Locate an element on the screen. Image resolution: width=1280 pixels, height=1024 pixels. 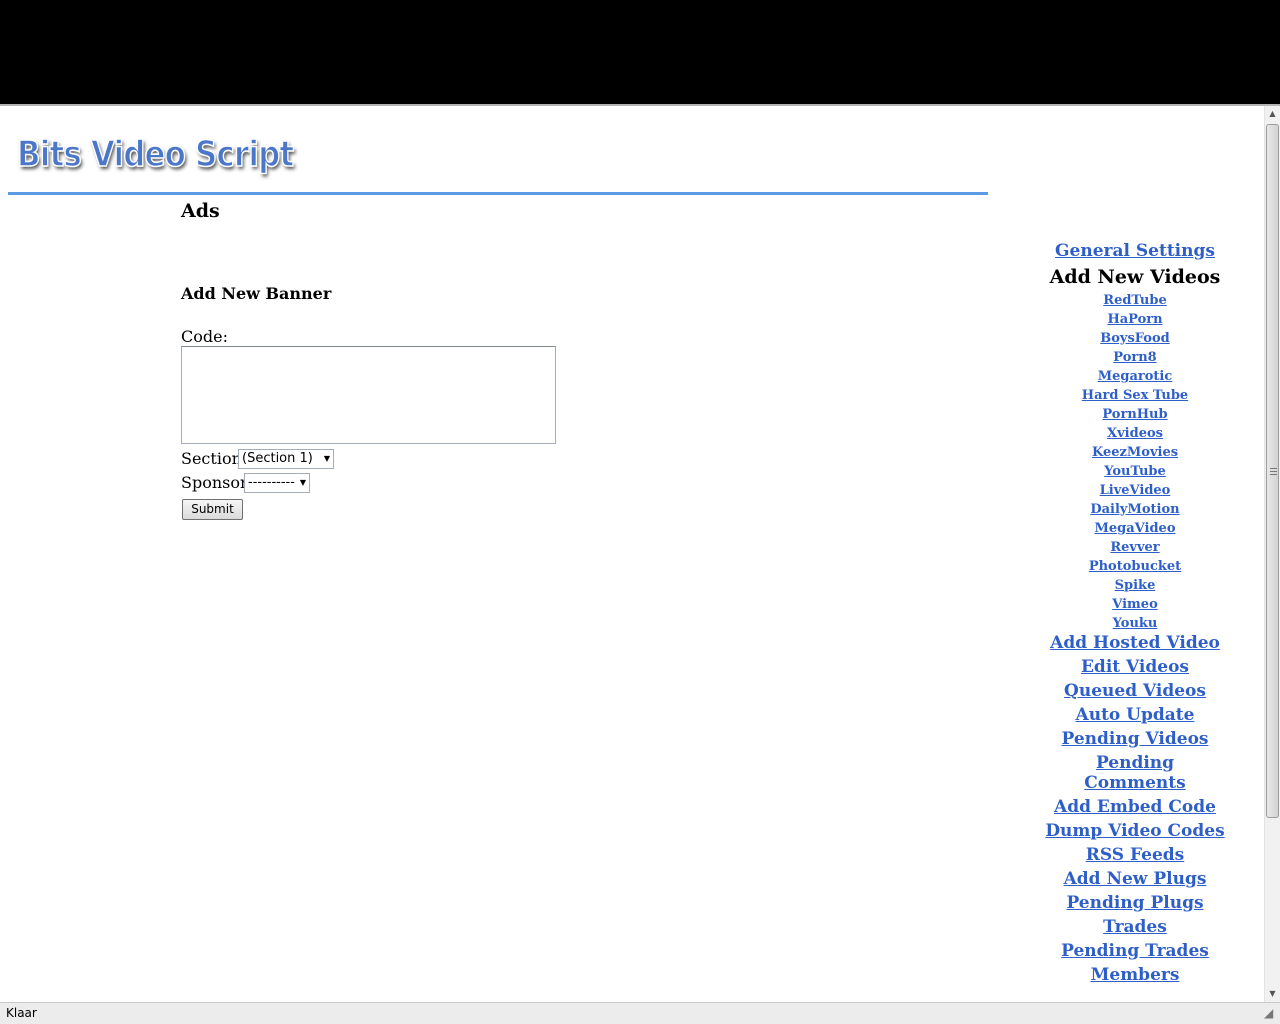
nav-source-pornhub: PornHub is located at coordinates (1135, 414).